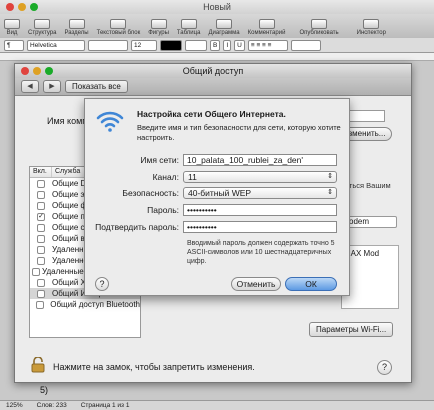 This screenshot has width=434, height=410. I want to click on window-controls, so click(22, 7).